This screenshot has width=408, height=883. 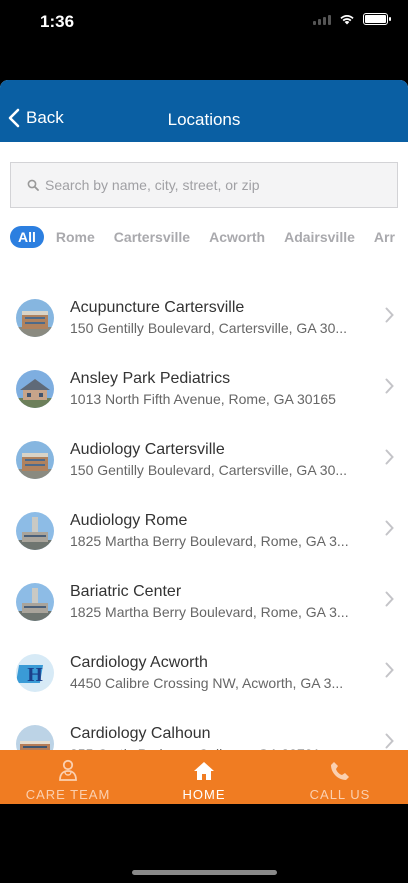 I want to click on tab-call-us: CALL US, so click(x=340, y=777).